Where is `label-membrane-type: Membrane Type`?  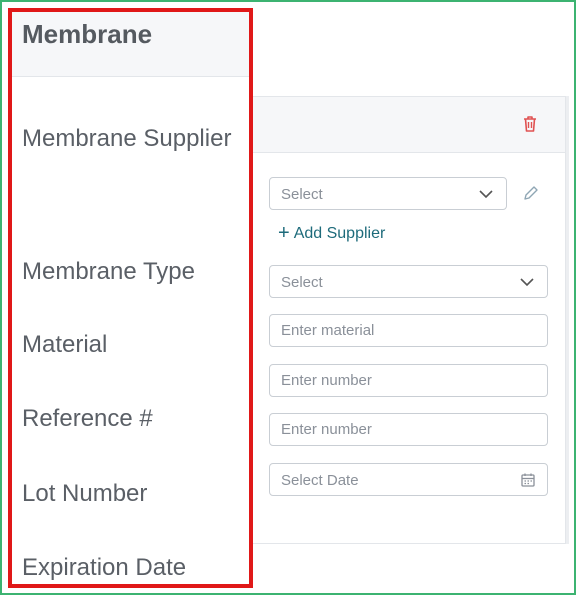
label-membrane-type: Membrane Type is located at coordinates (108, 271).